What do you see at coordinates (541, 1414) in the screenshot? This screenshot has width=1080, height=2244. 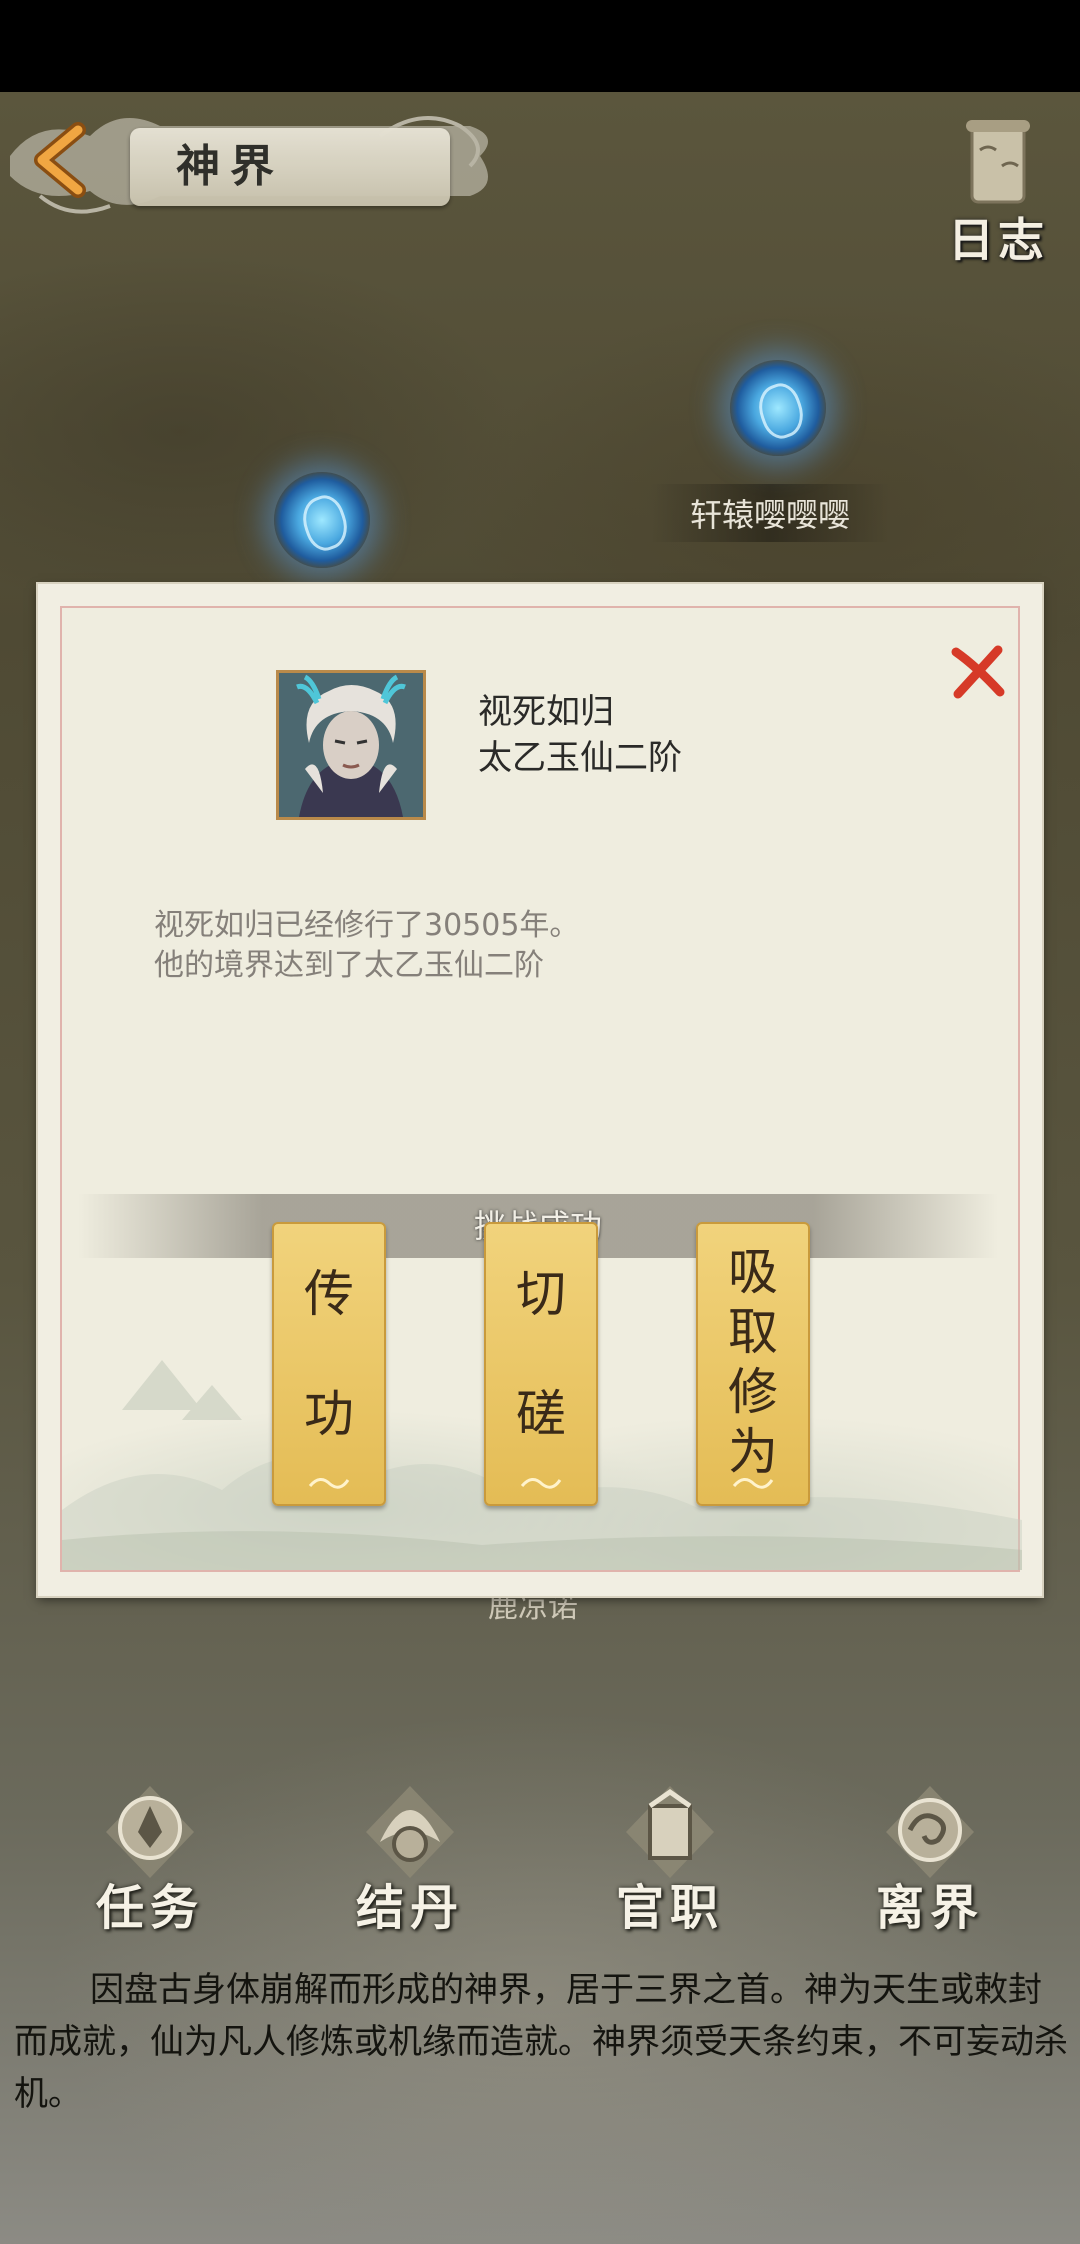 I see `action-label-char: 磋` at bounding box center [541, 1414].